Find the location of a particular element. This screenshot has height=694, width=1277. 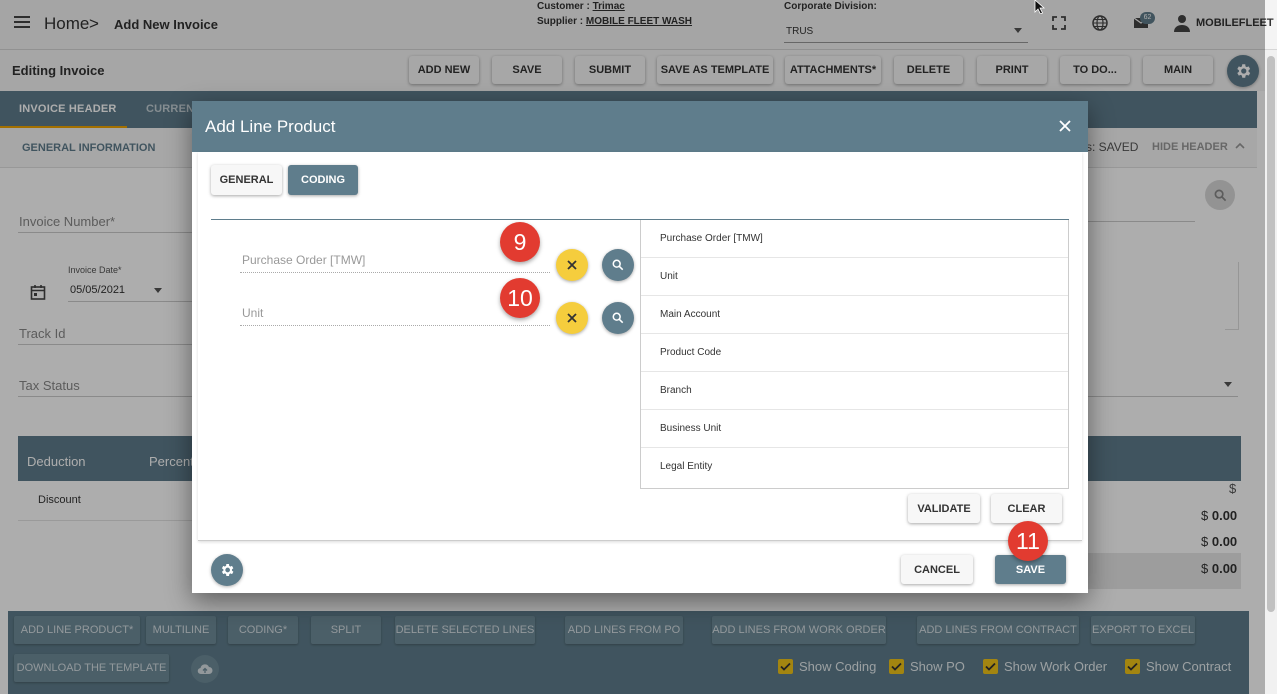

clear-button: CLEAR is located at coordinates (1026, 508).